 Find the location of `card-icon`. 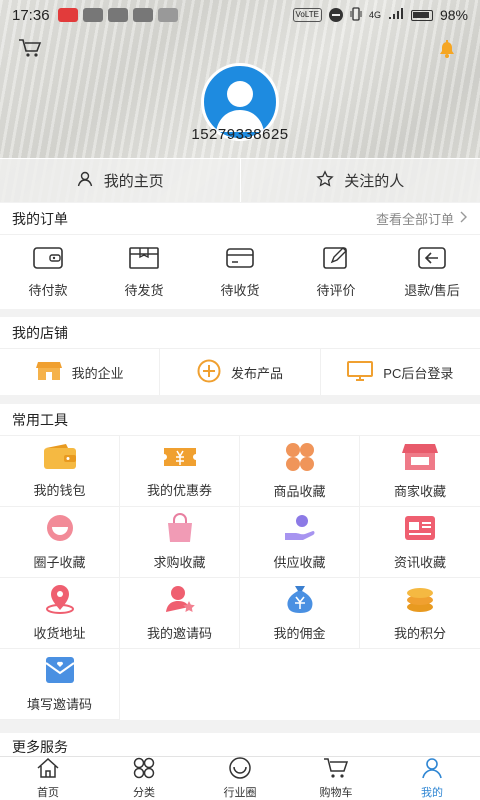

card-icon is located at coordinates (240, 259).